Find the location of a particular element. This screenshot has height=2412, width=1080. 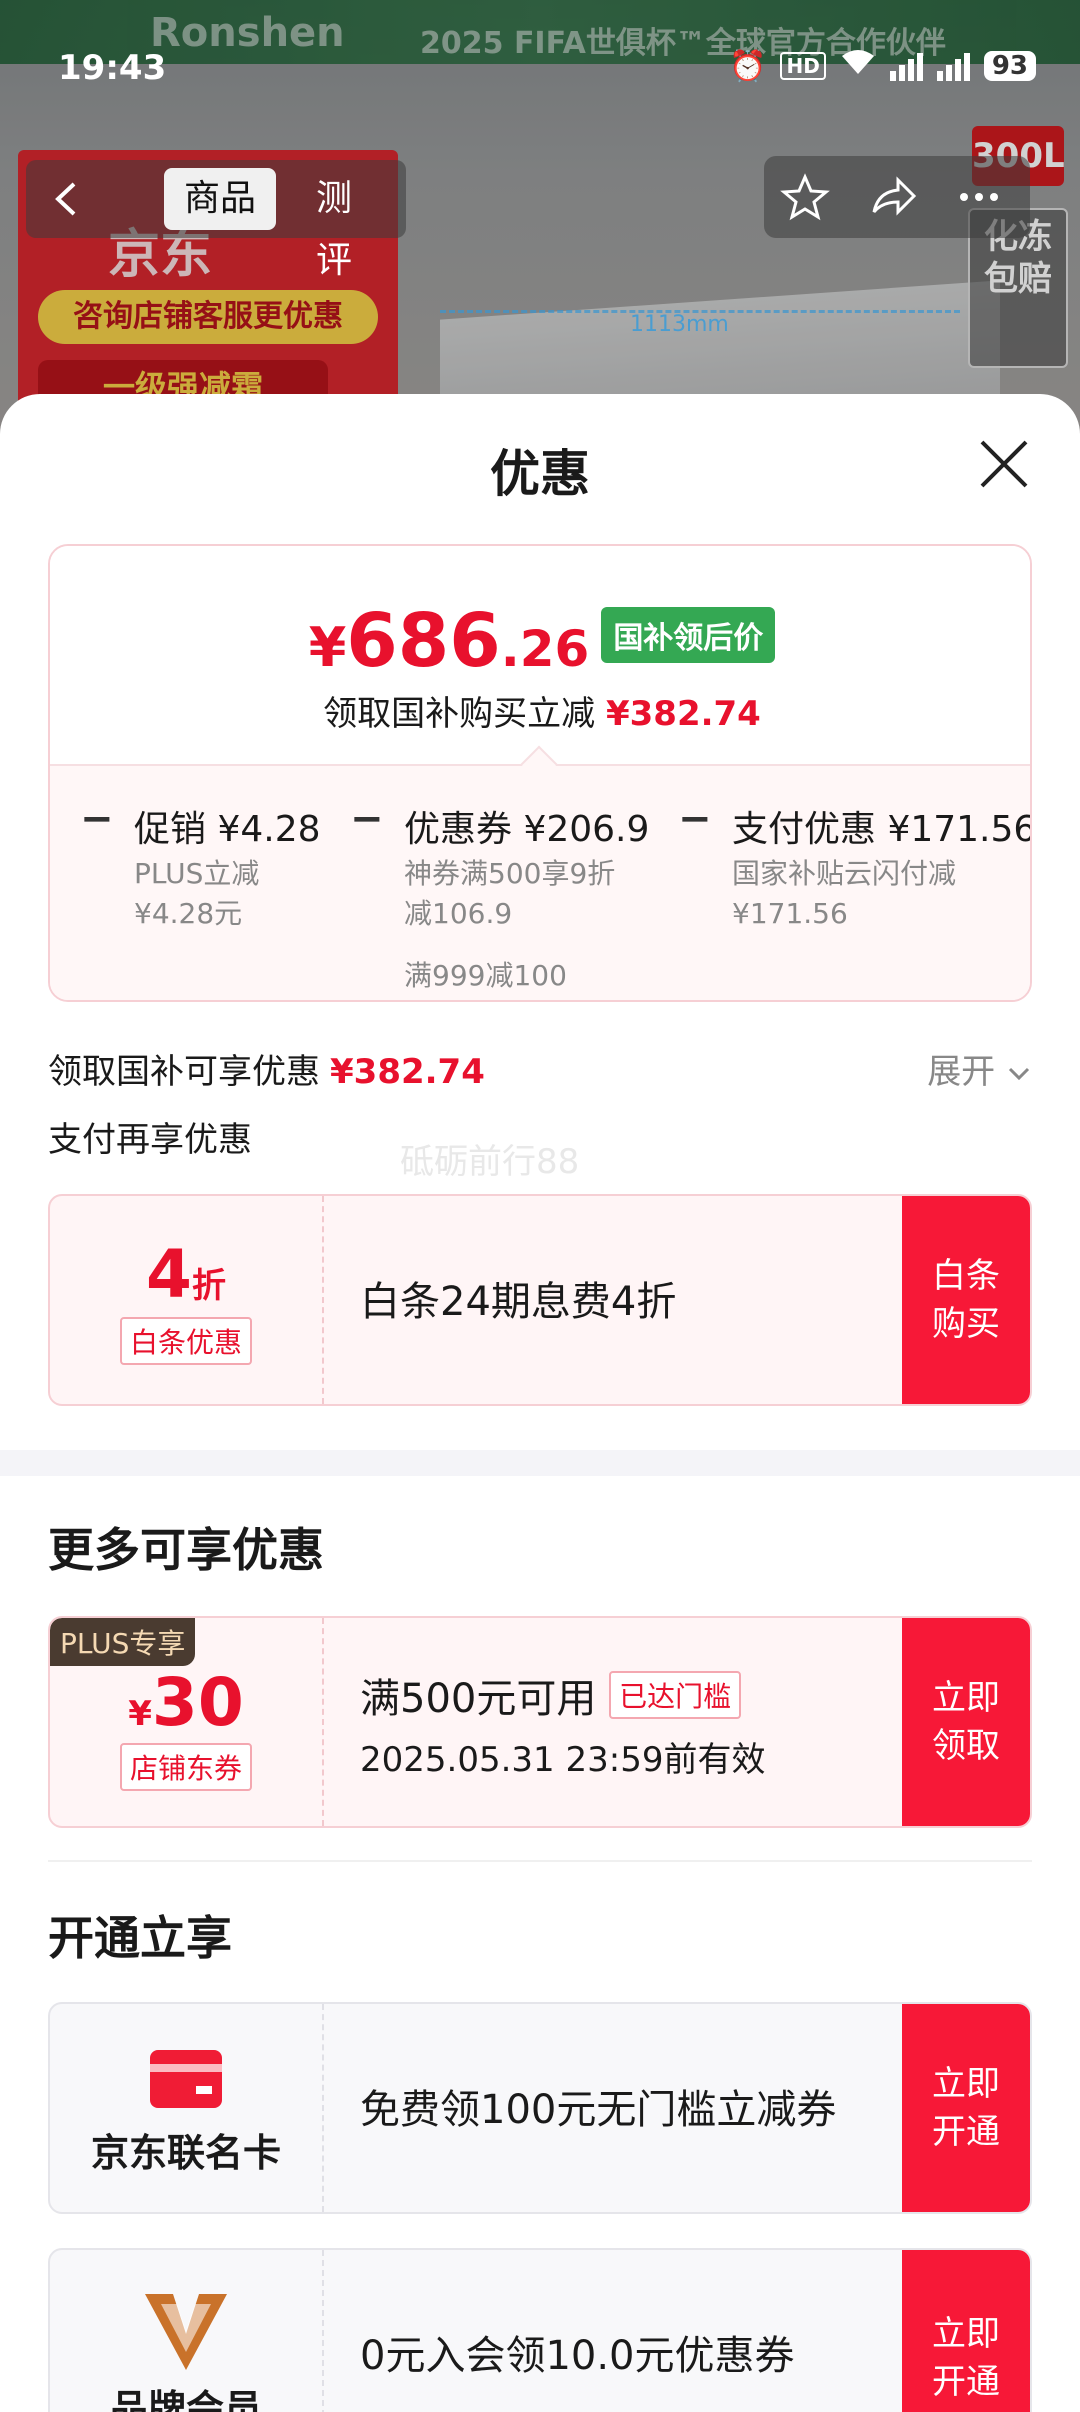

jd-card-desc: 免费领100元无门槛立减券 is located at coordinates (598, 2110).